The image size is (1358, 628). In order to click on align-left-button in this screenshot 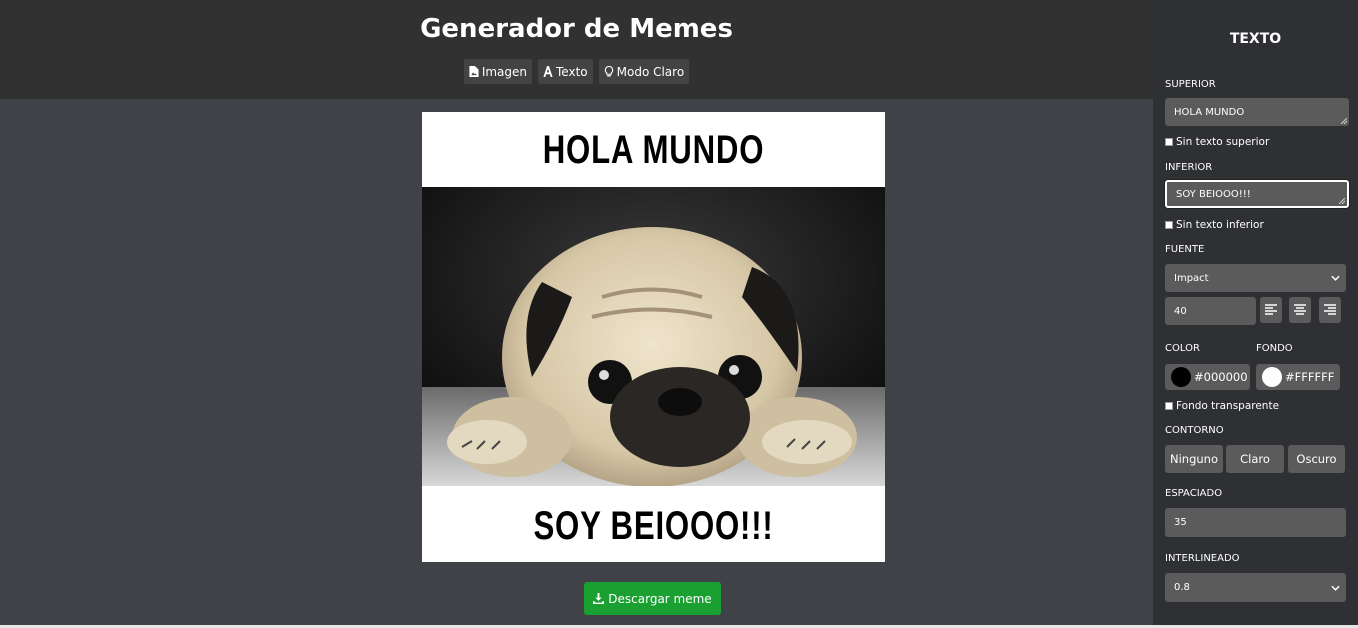, I will do `click(1271, 310)`.